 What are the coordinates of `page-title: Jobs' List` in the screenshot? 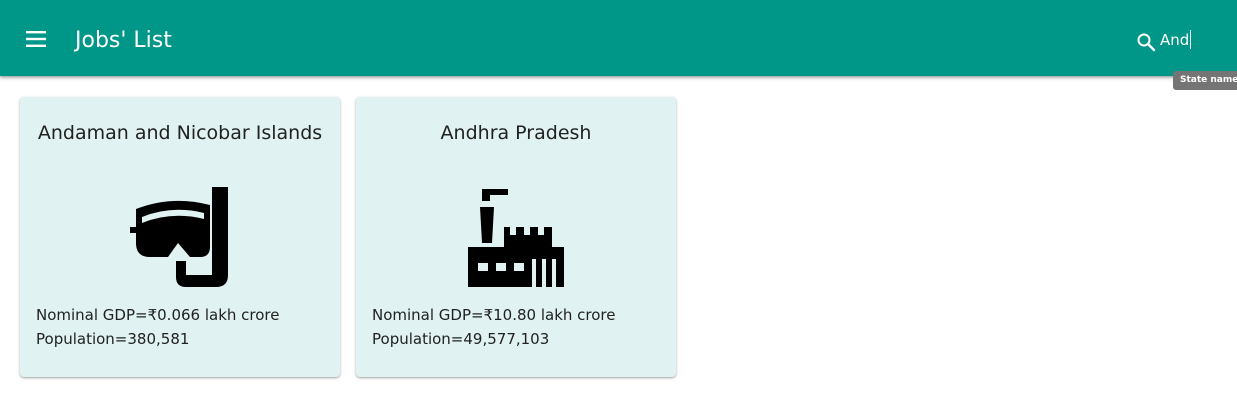 It's located at (123, 40).